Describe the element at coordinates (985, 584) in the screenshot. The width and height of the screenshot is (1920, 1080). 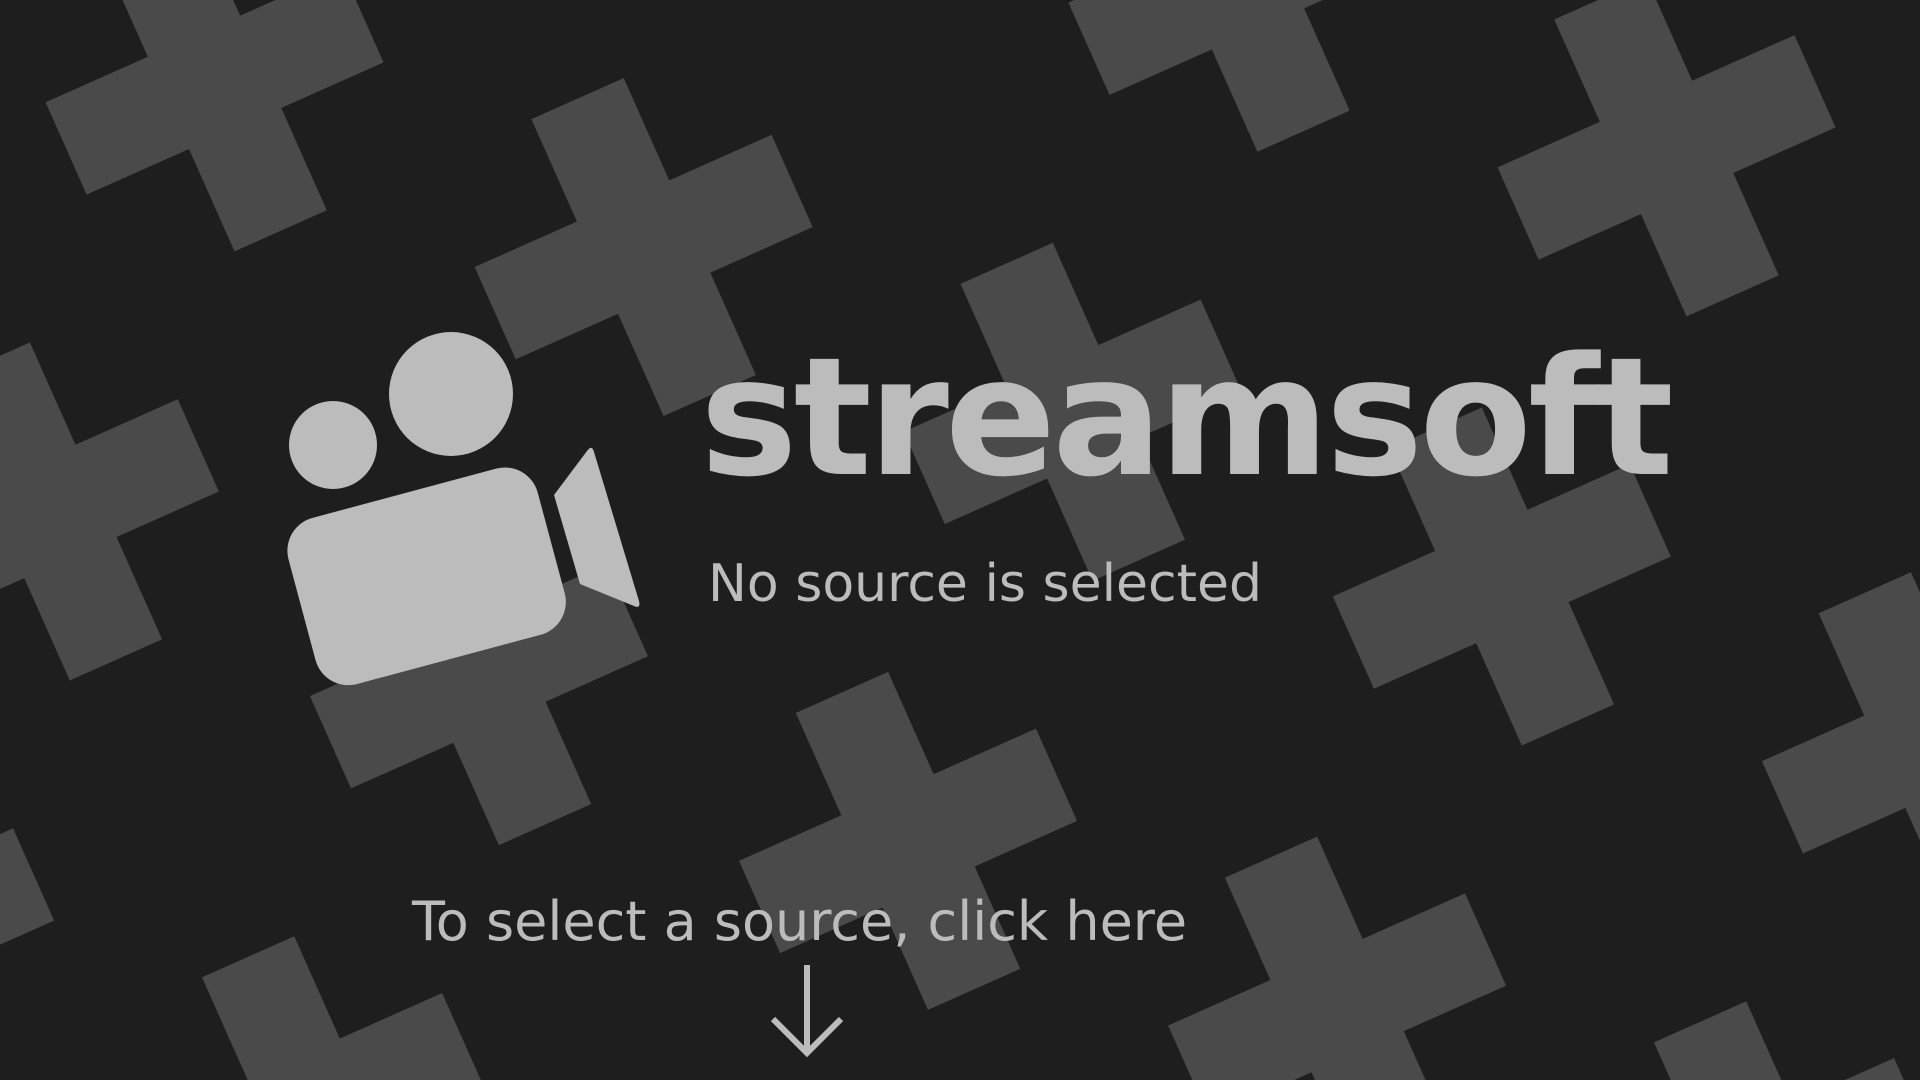
I see `status-message: No source is selected` at that location.